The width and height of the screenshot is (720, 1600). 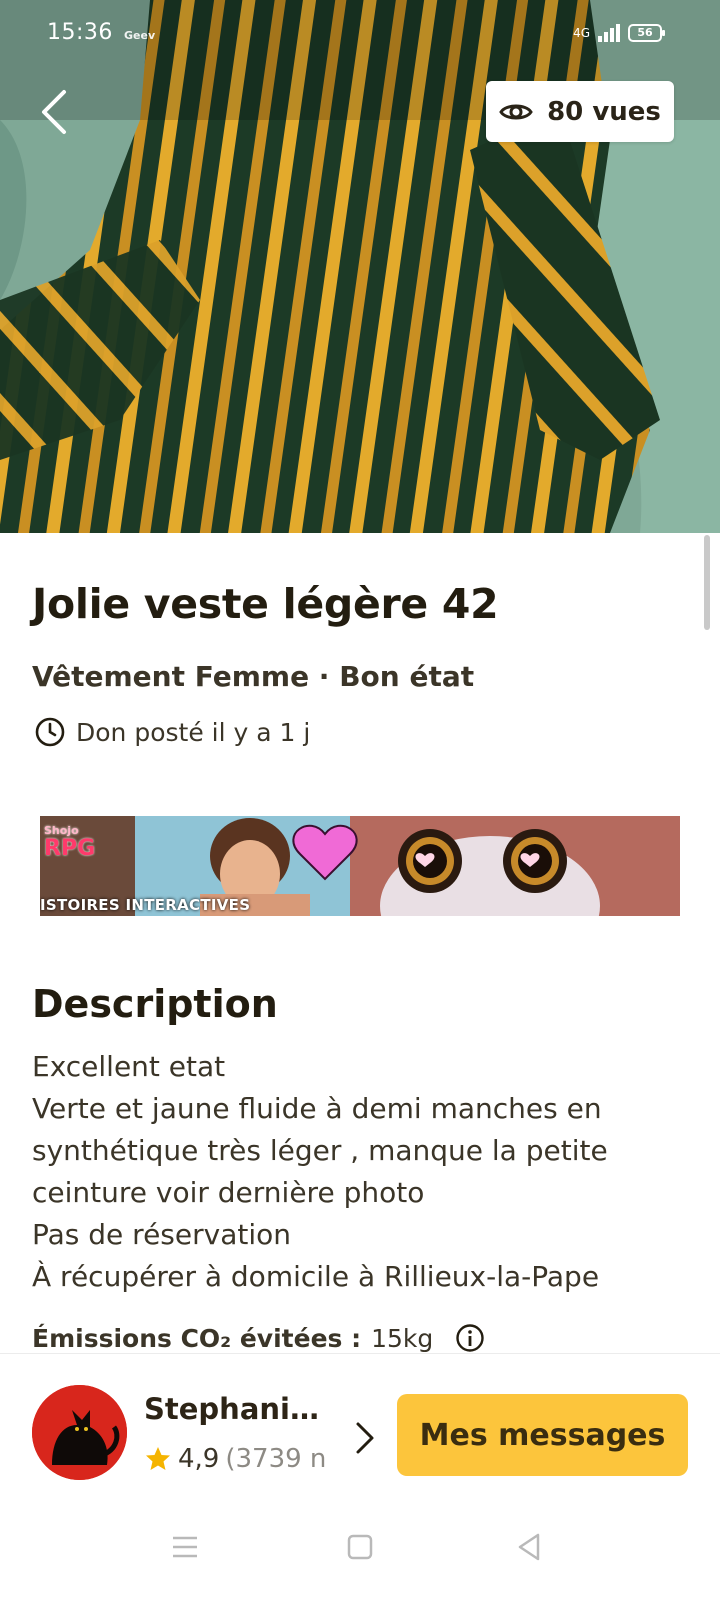 I want to click on views-count: 80 vues, so click(x=604, y=111).